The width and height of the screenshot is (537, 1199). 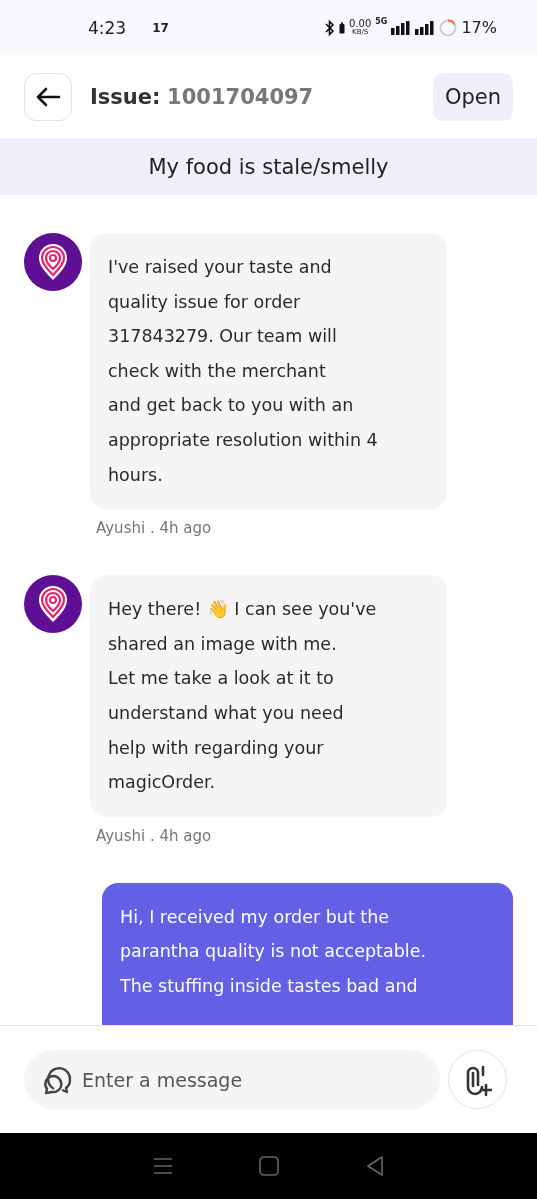 What do you see at coordinates (330, 27) in the screenshot?
I see `bluetooth-icon` at bounding box center [330, 27].